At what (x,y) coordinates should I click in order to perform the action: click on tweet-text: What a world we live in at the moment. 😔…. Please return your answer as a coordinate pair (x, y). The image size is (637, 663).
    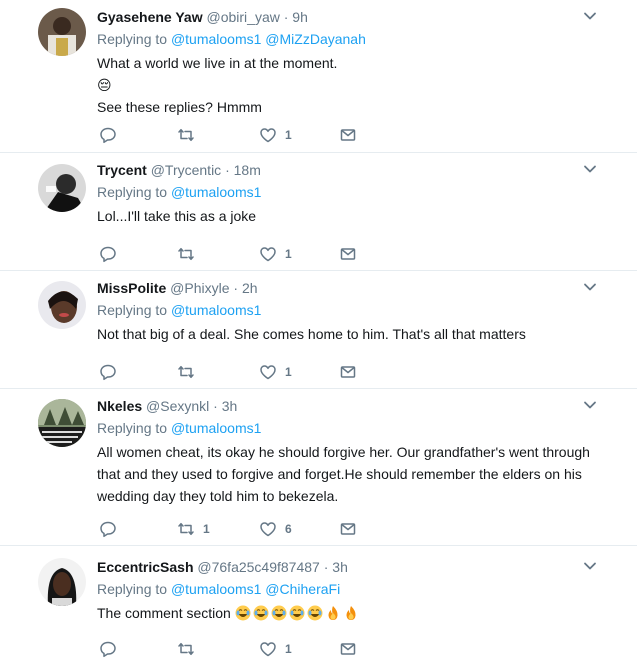
    Looking at the image, I should click on (357, 85).